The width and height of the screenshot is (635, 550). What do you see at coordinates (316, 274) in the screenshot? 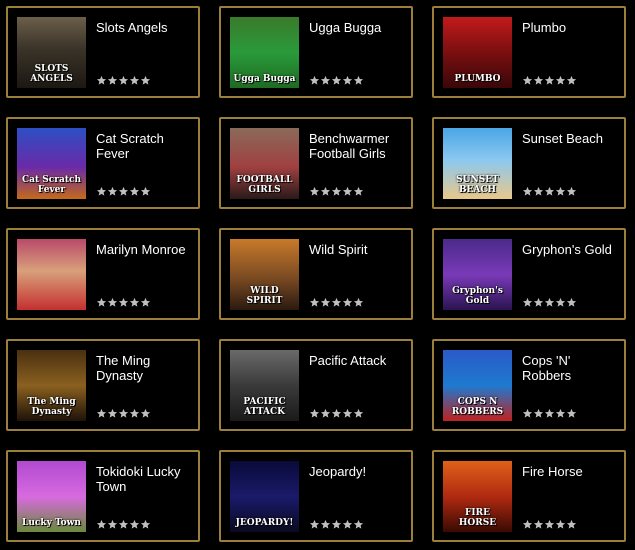
I see `game-card: WILD SPIRIT Wild Spirit` at bounding box center [316, 274].